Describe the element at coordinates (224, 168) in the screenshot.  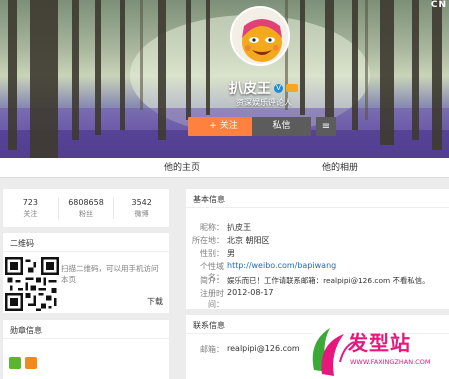
I see `profile-tabs: 他的主页 他的相册` at that location.